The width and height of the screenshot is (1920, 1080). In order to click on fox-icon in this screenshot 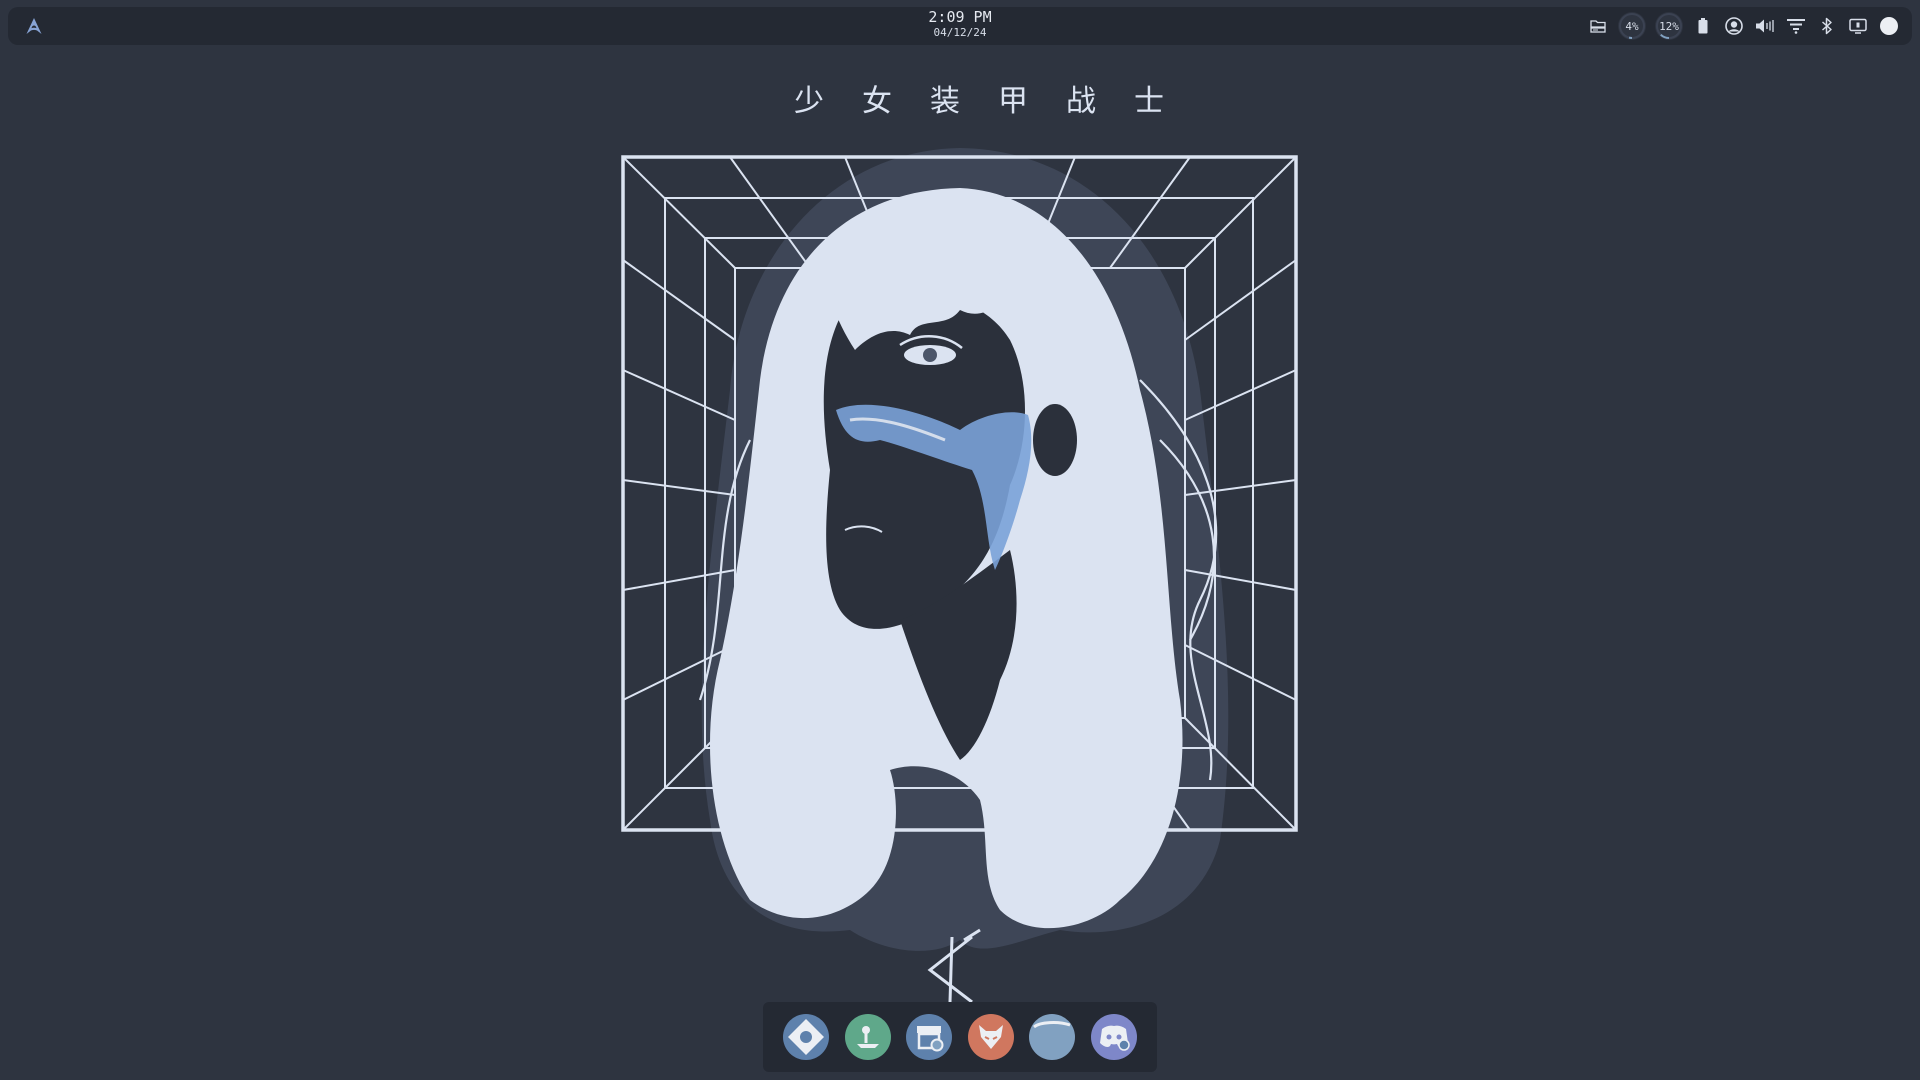, I will do `click(990, 1037)`.